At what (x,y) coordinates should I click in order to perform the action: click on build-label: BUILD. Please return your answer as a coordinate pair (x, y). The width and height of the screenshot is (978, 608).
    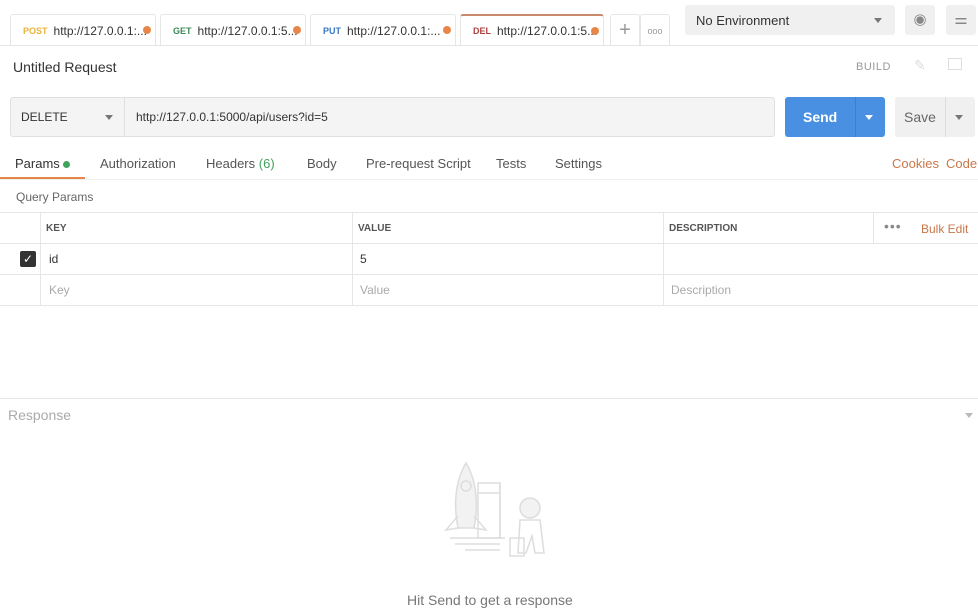
    Looking at the image, I should click on (873, 67).